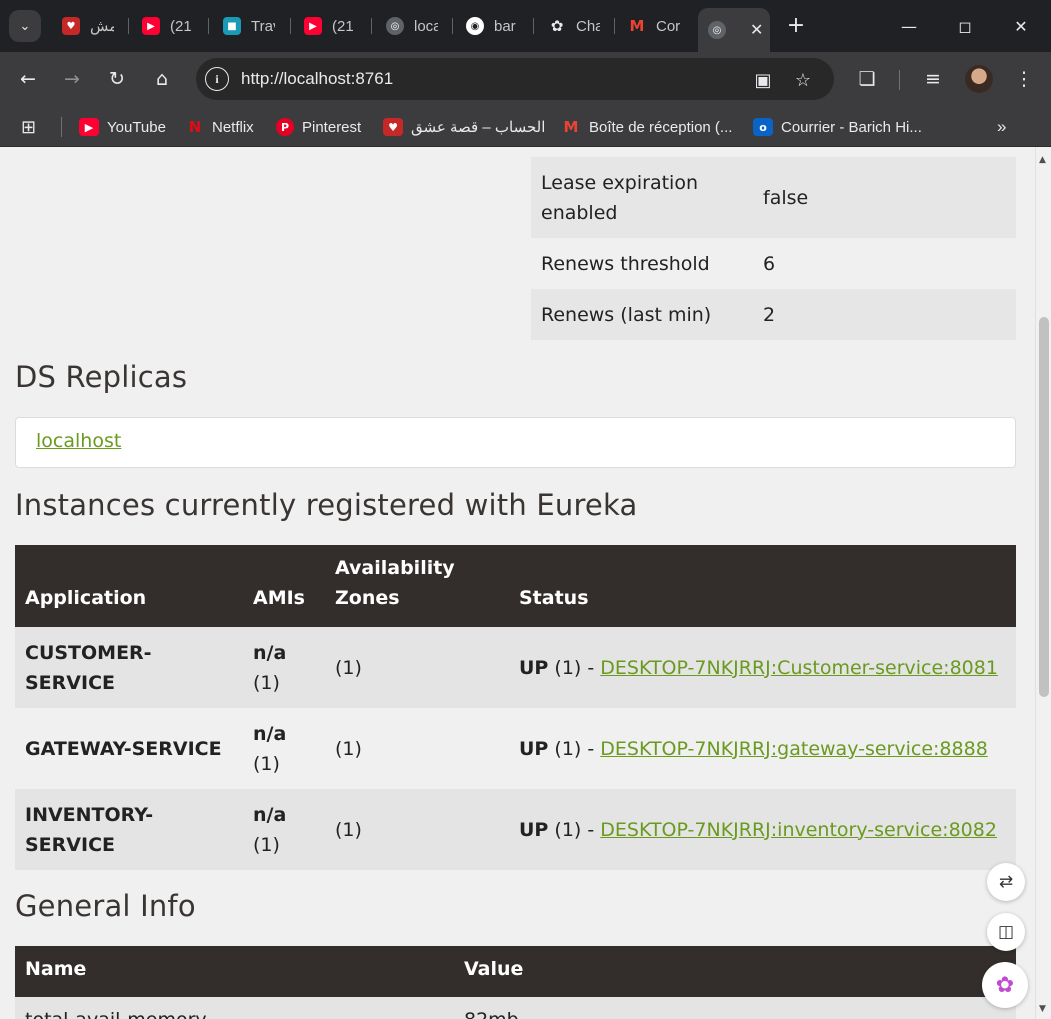  I want to click on heart-logo-icon: ♥, so click(71, 26).